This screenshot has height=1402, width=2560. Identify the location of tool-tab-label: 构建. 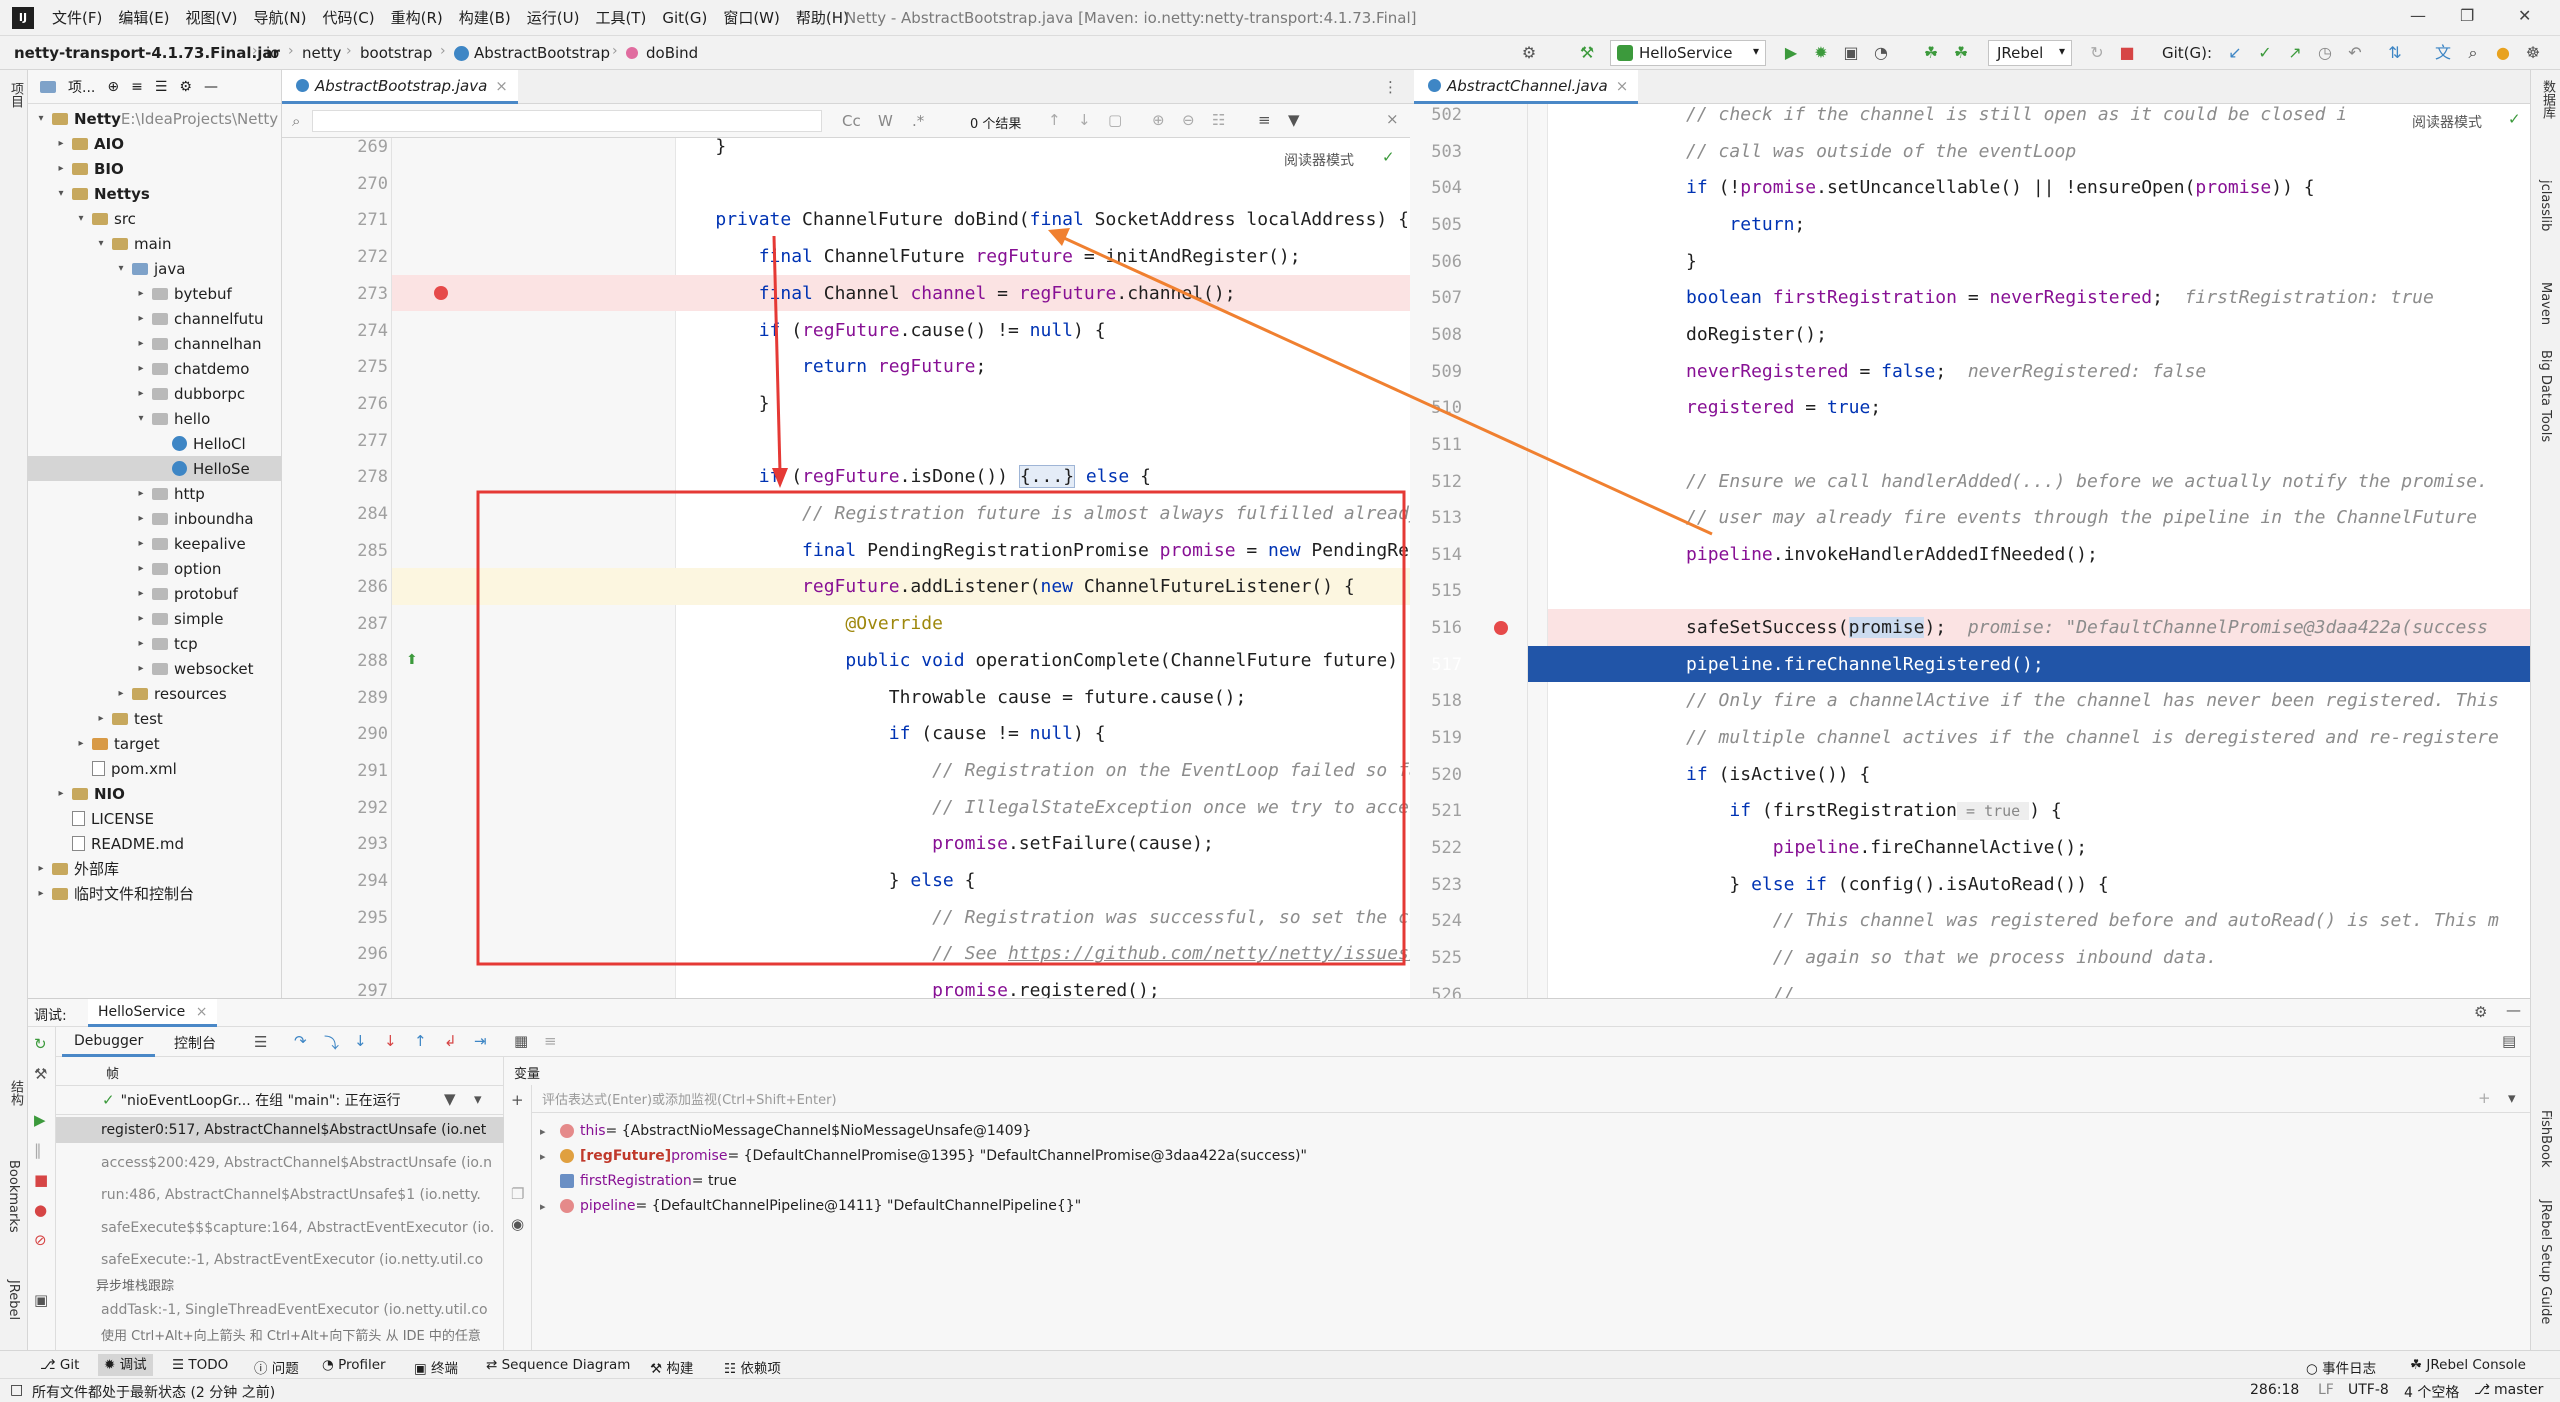
(680, 1369).